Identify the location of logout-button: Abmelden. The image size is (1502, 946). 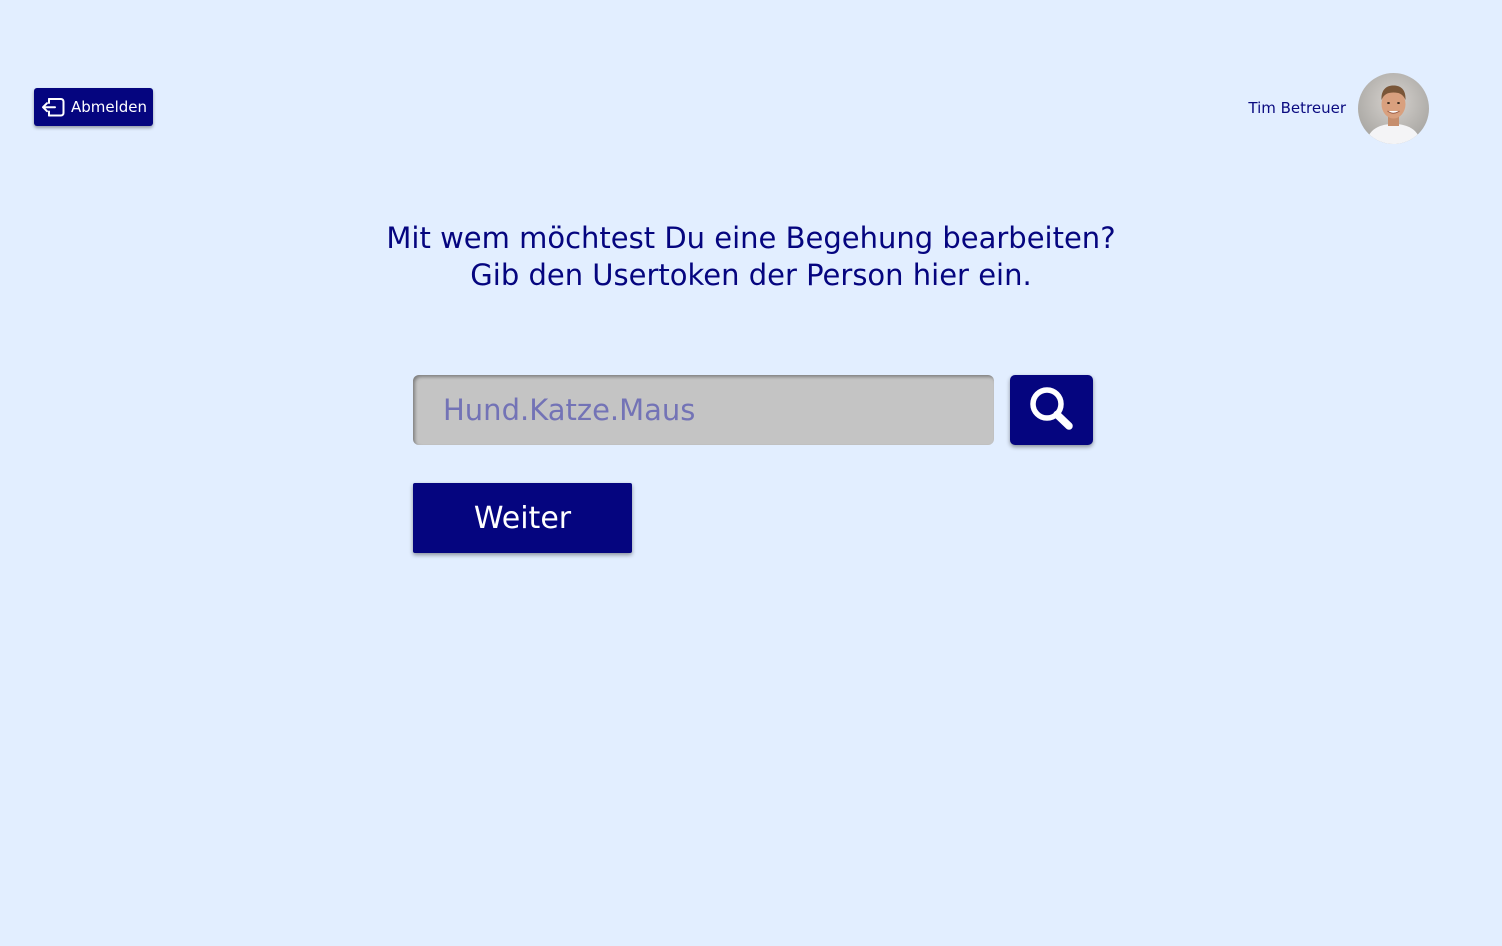
(93, 107).